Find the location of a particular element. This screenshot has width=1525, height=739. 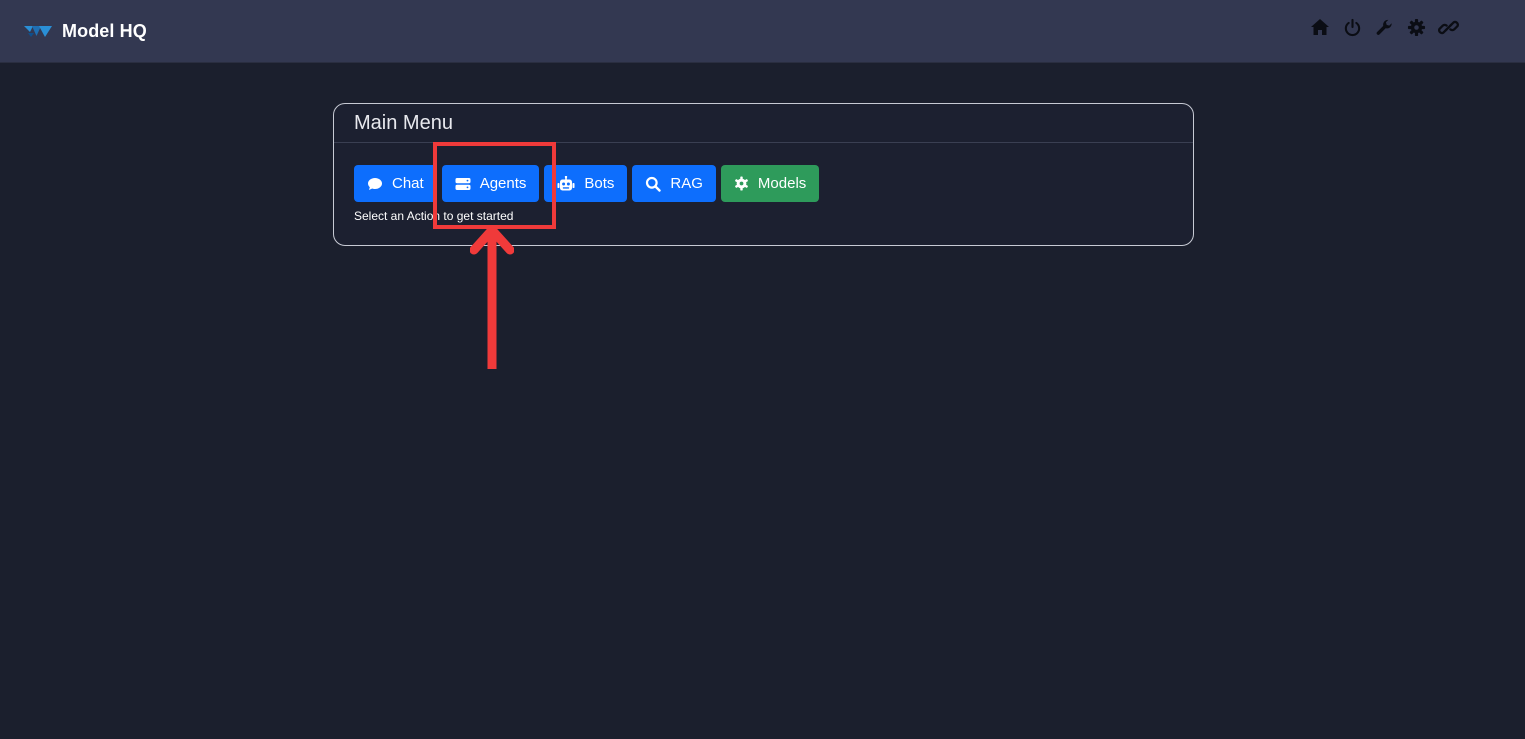

server-icon is located at coordinates (463, 183).